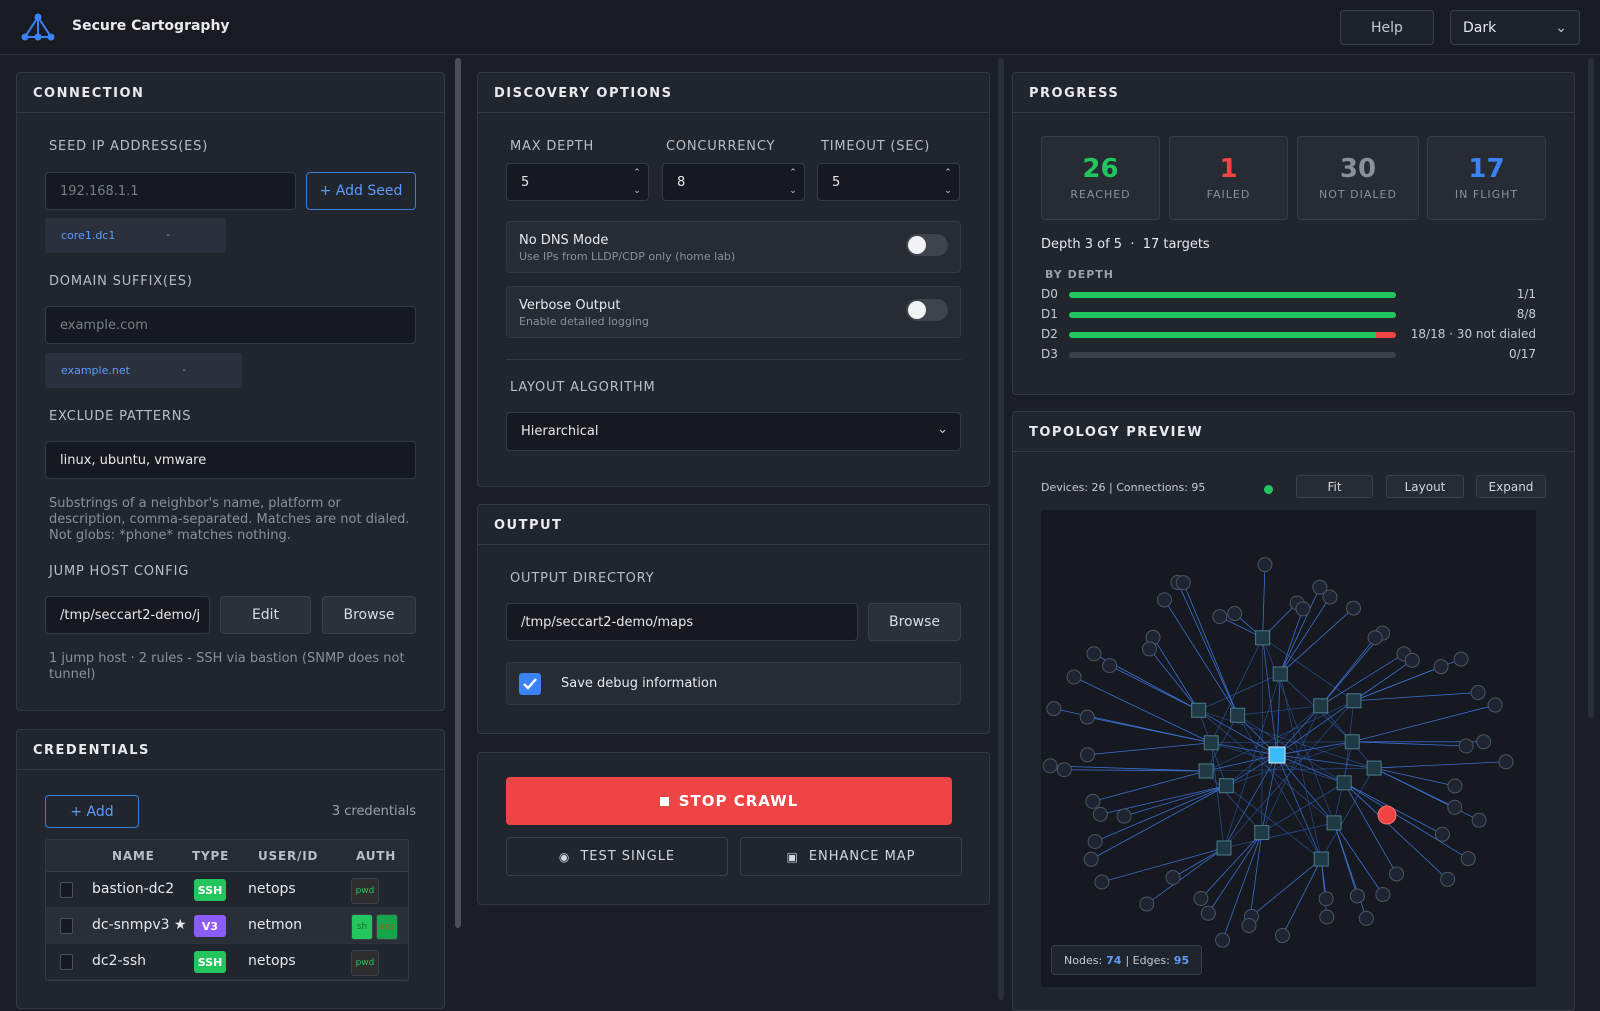 This screenshot has height=1011, width=1600. I want to click on debug-checkbox-row: Save debug information, so click(733, 683).